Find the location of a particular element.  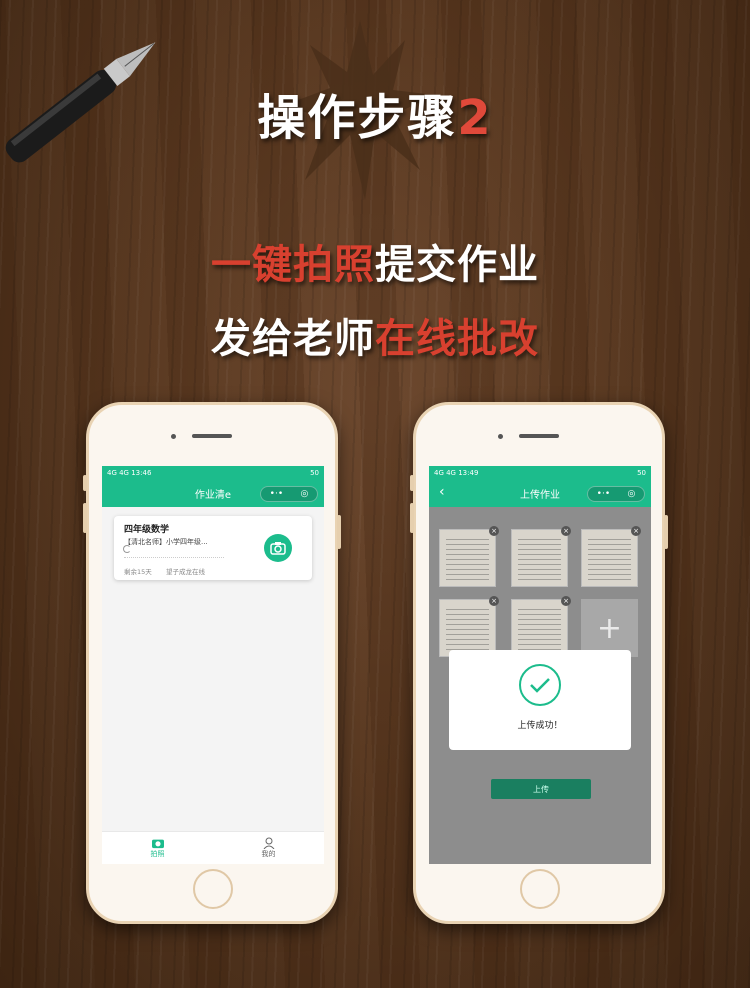

modal-overlay: × × × × × + 上传成功！ 上传 is located at coordinates (540, 685).